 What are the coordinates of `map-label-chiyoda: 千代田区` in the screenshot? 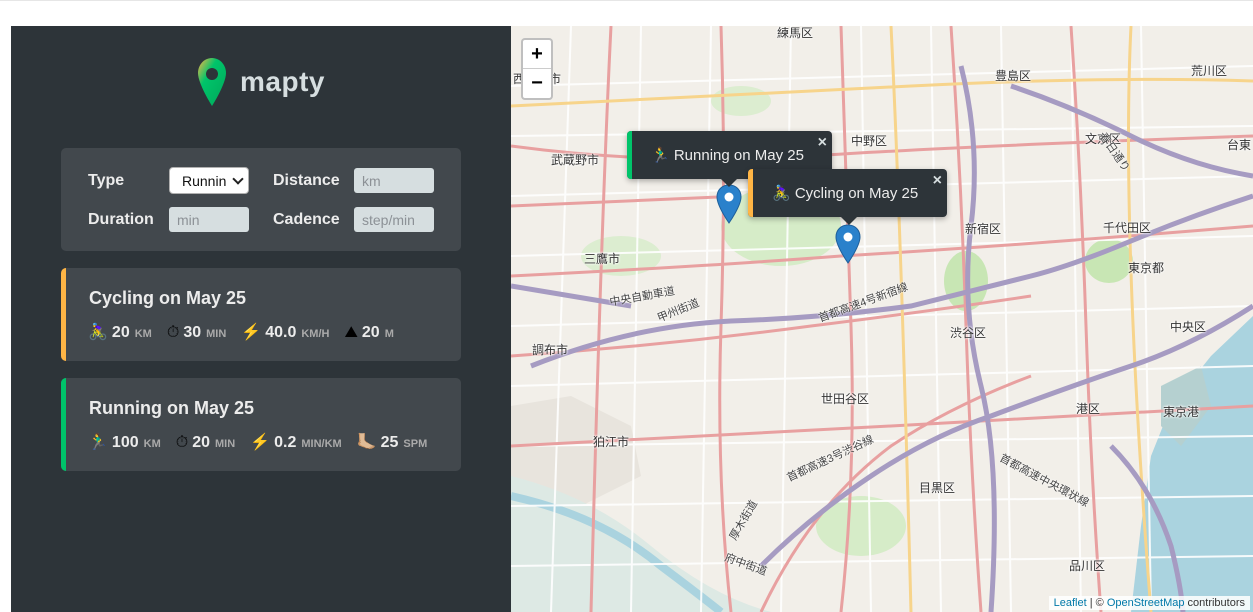 It's located at (1127, 228).